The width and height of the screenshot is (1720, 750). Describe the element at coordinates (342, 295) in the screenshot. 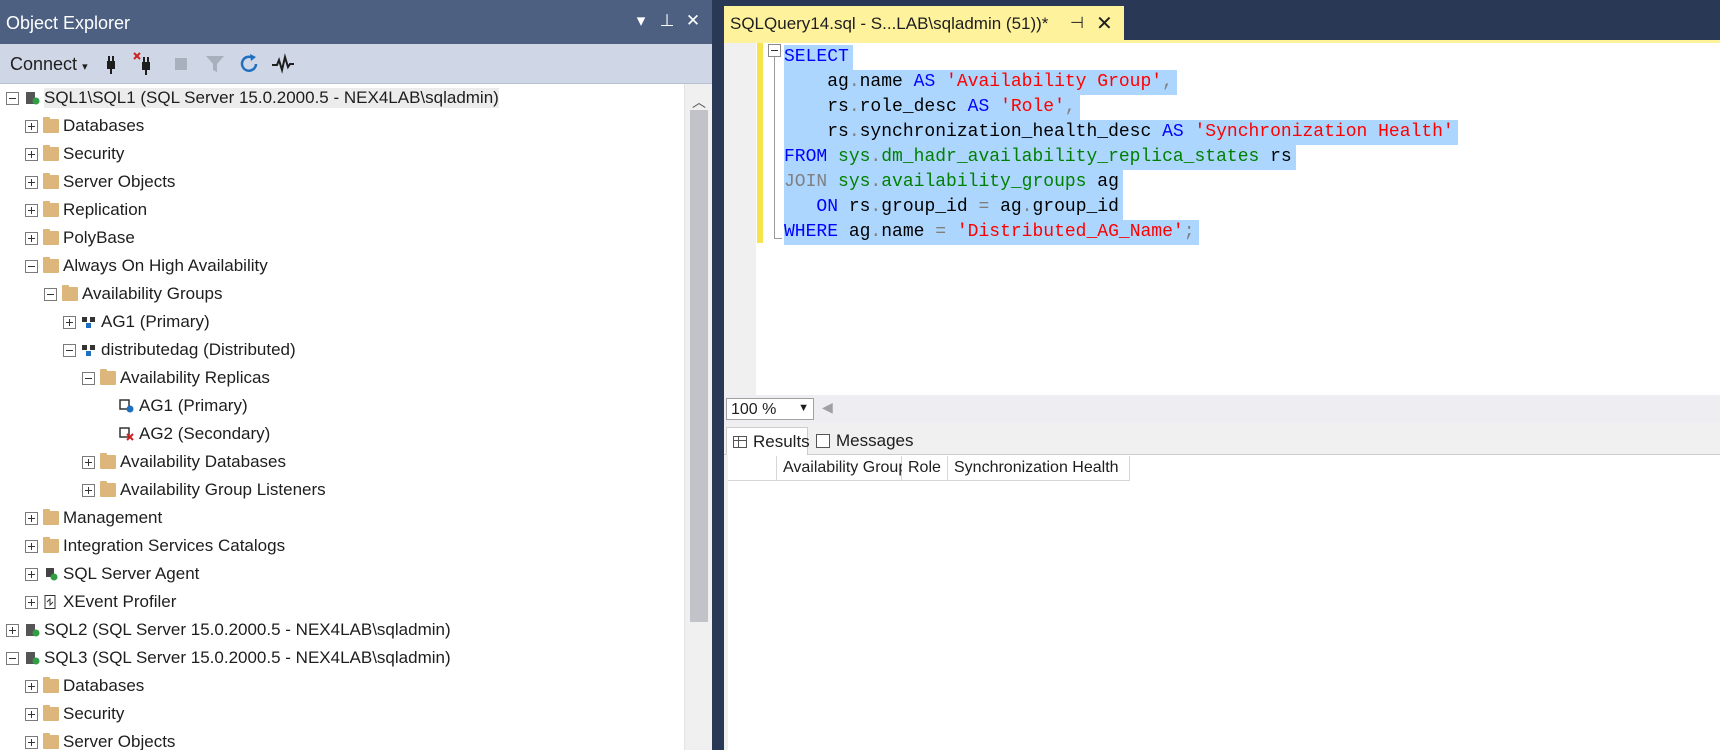

I see `tree-node: Availability Groups` at that location.